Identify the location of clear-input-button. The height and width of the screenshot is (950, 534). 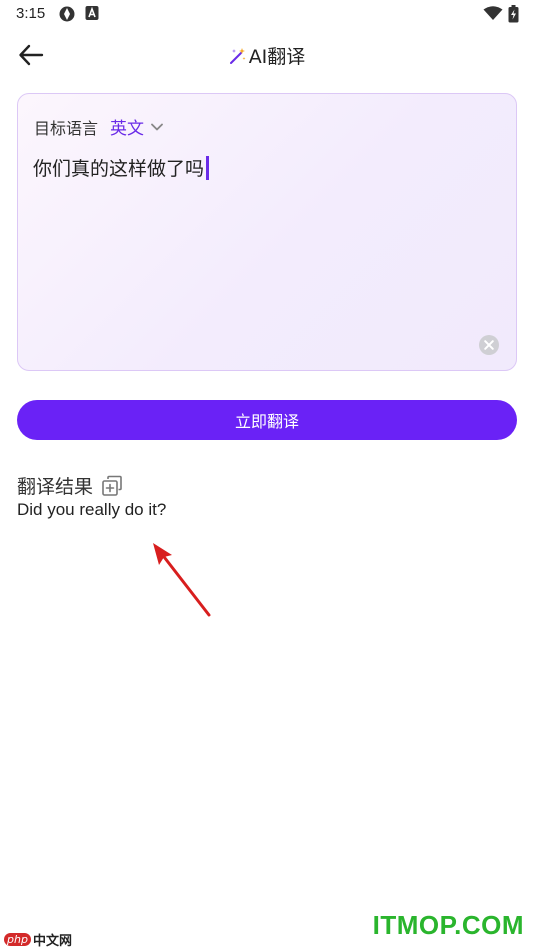
(489, 345).